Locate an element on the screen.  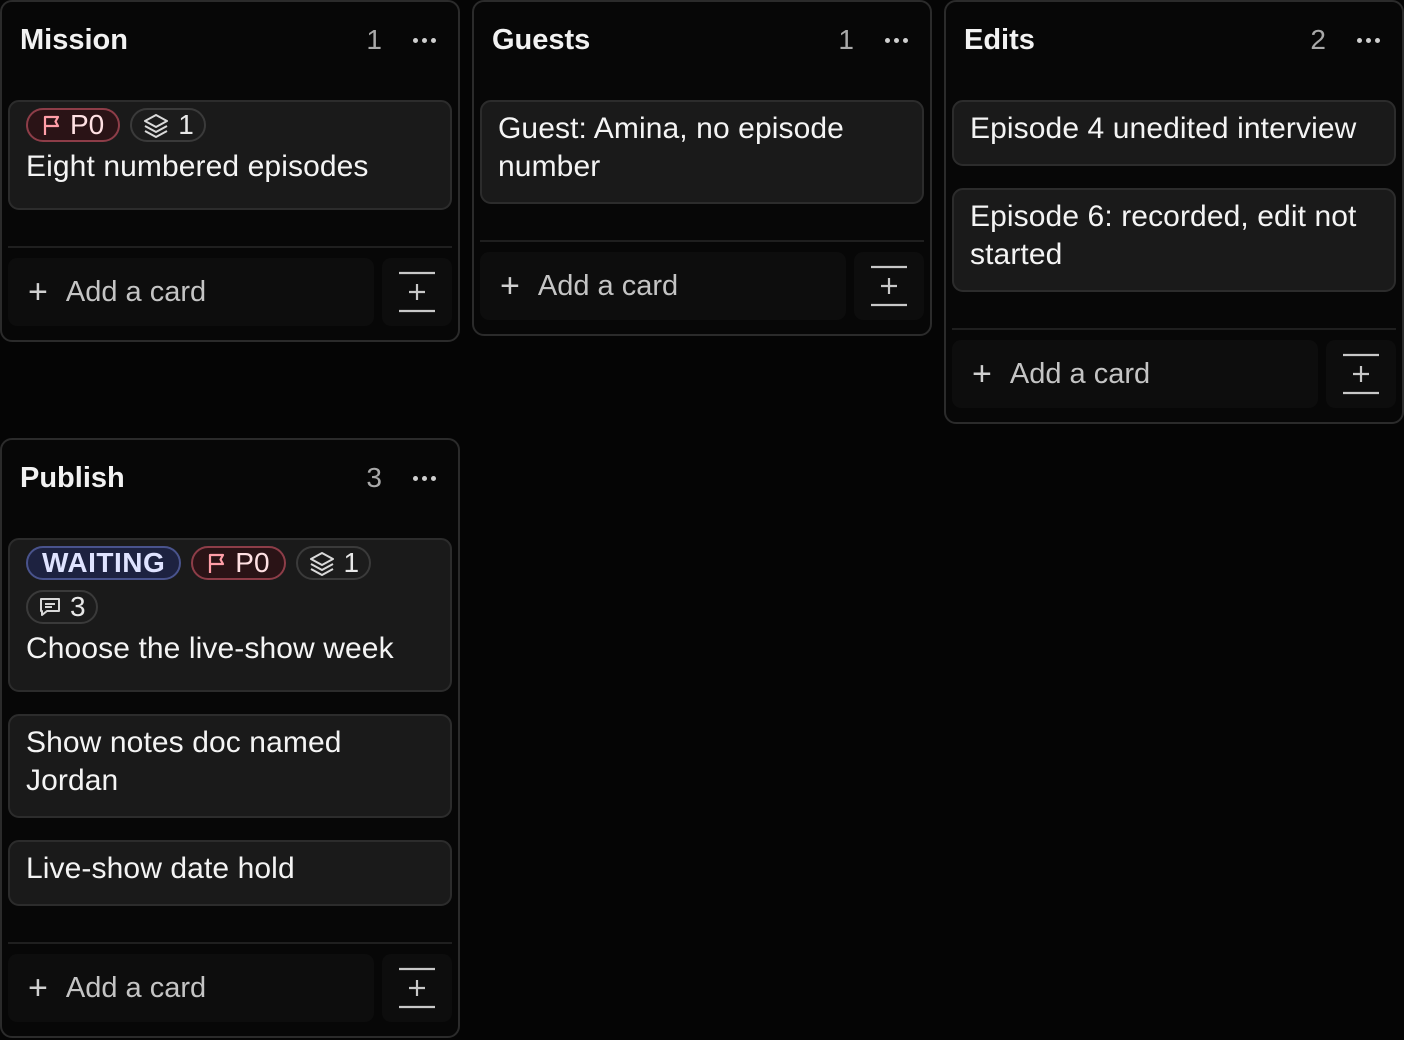
column-header: Guests 1 is located at coordinates (702, 40).